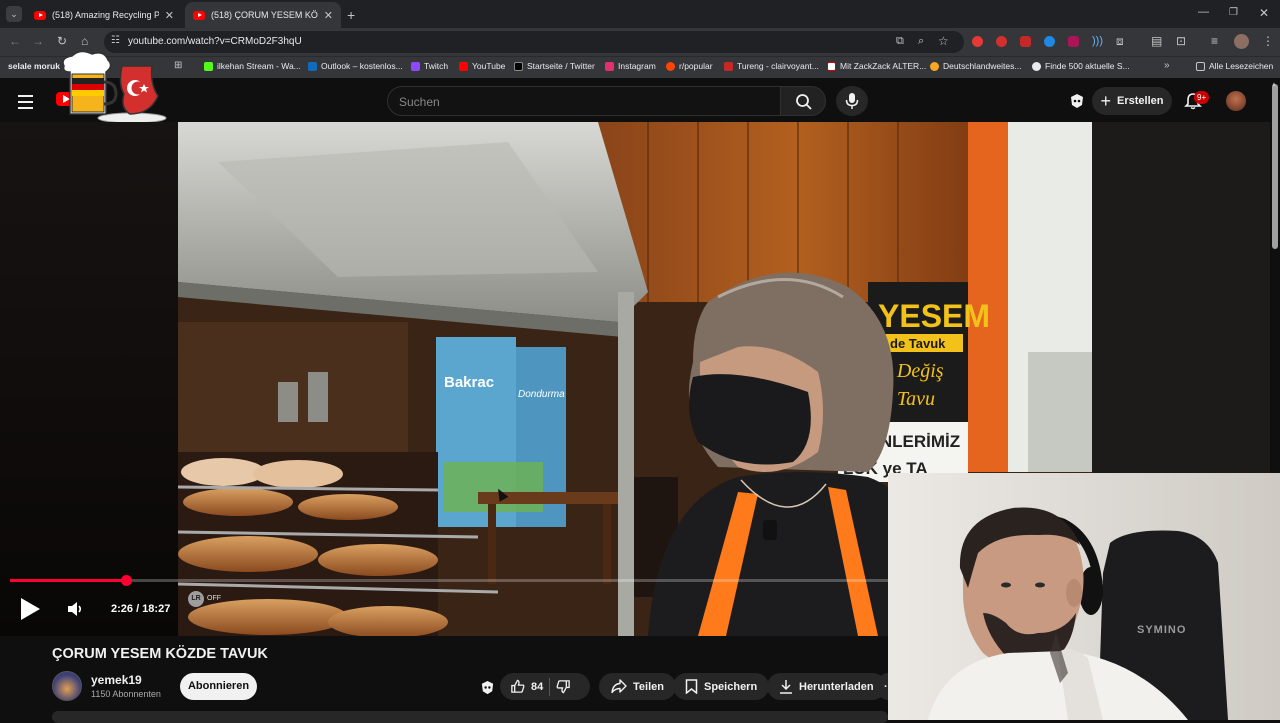 This screenshot has height=723, width=1280. Describe the element at coordinates (38, 41) in the screenshot. I see `forward-icon: →` at that location.